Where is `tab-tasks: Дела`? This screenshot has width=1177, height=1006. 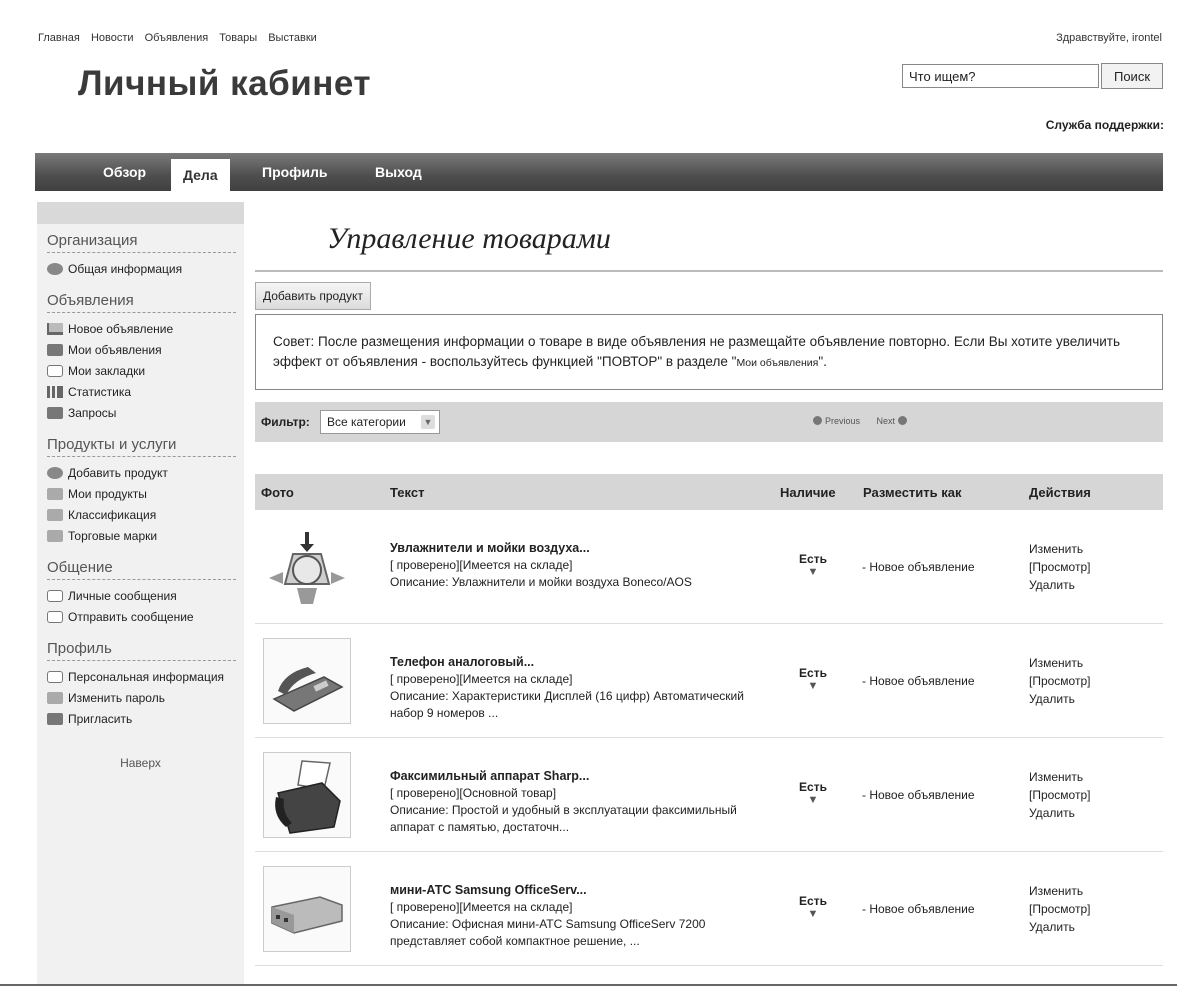
tab-tasks: Дела is located at coordinates (200, 175).